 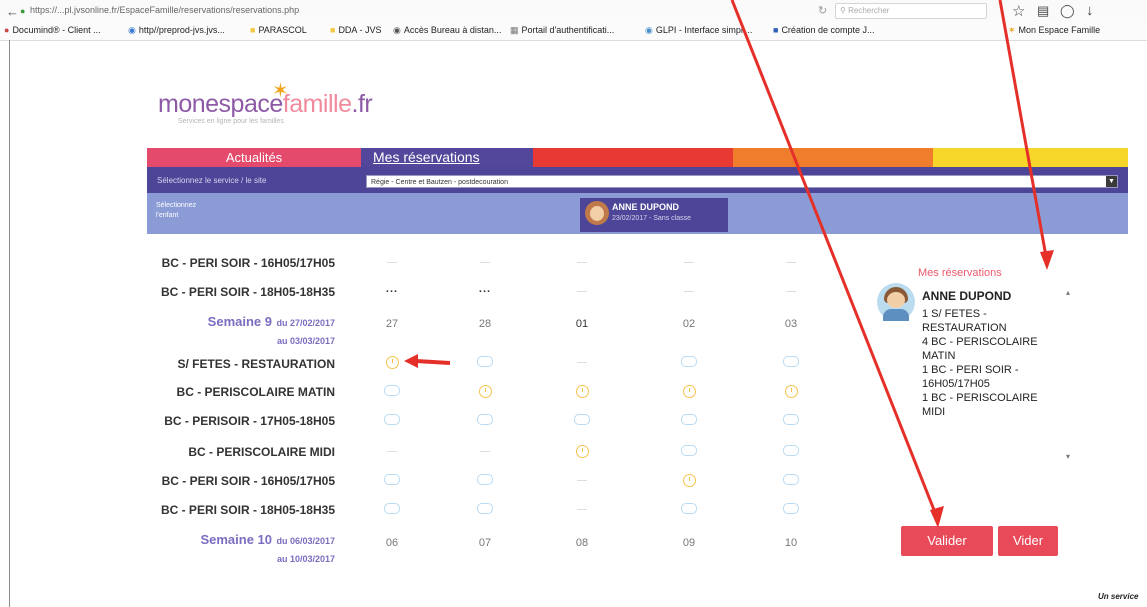 What do you see at coordinates (1054, 30) in the screenshot?
I see `bookmark-item: ✶ Mon Espace Famille` at bounding box center [1054, 30].